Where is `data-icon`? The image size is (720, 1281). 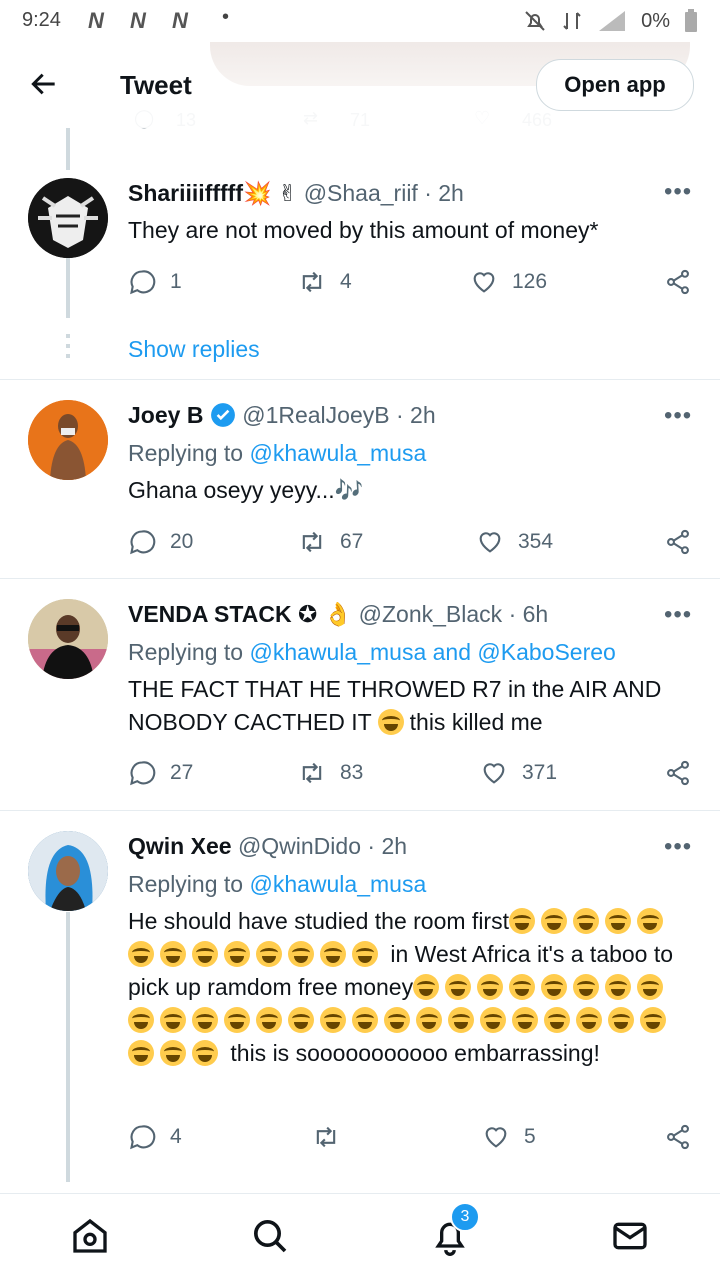 data-icon is located at coordinates (572, 21).